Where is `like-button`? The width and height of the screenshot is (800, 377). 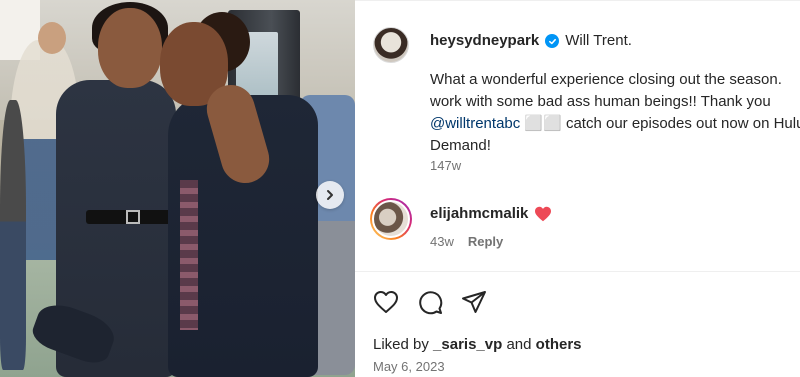 like-button is located at coordinates (386, 302).